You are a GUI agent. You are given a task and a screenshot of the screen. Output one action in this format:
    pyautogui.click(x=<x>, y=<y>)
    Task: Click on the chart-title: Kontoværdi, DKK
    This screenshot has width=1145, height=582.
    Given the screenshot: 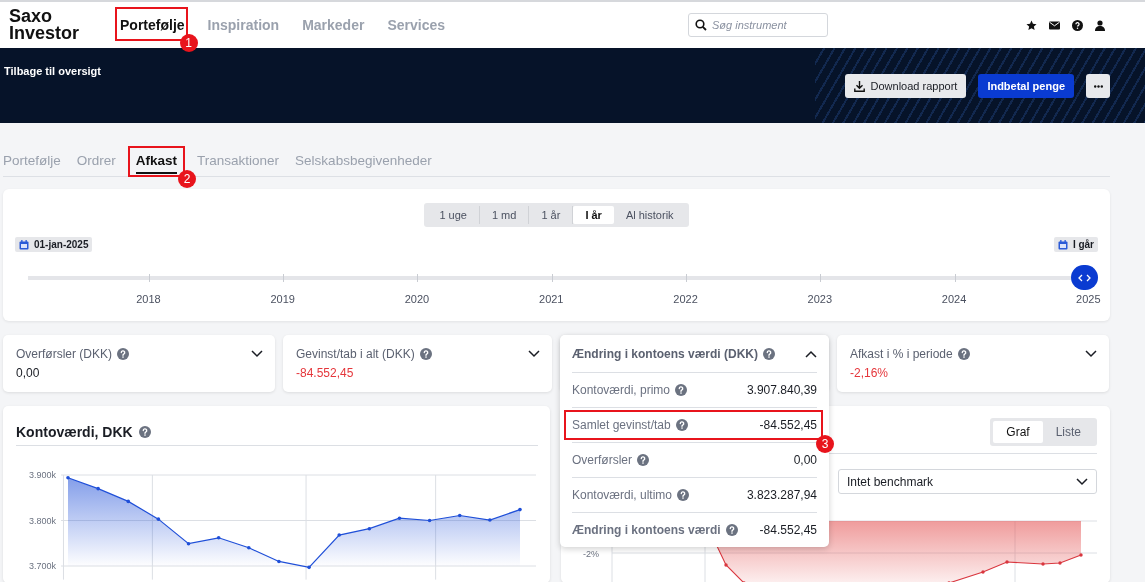 What is the action you would take?
    pyautogui.click(x=74, y=432)
    